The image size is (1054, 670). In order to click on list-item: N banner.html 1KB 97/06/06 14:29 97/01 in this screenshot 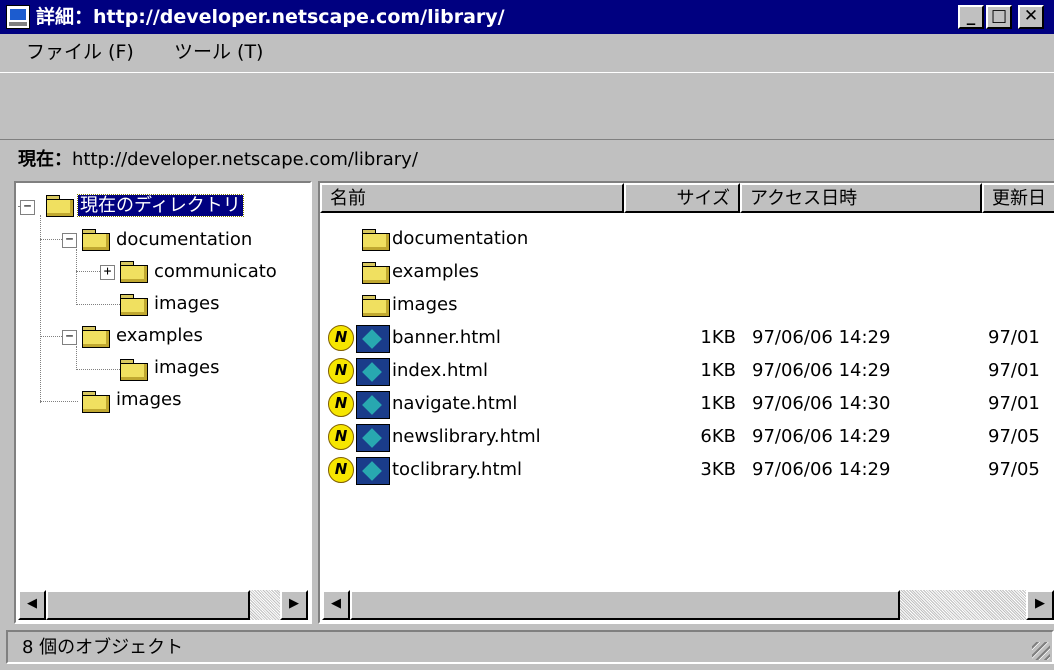, I will do `click(687, 338)`.